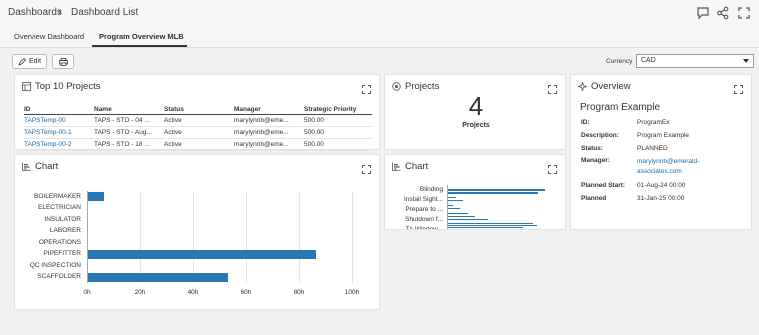 Image resolution: width=759 pixels, height=335 pixels. I want to click on target-icon, so click(396, 86).